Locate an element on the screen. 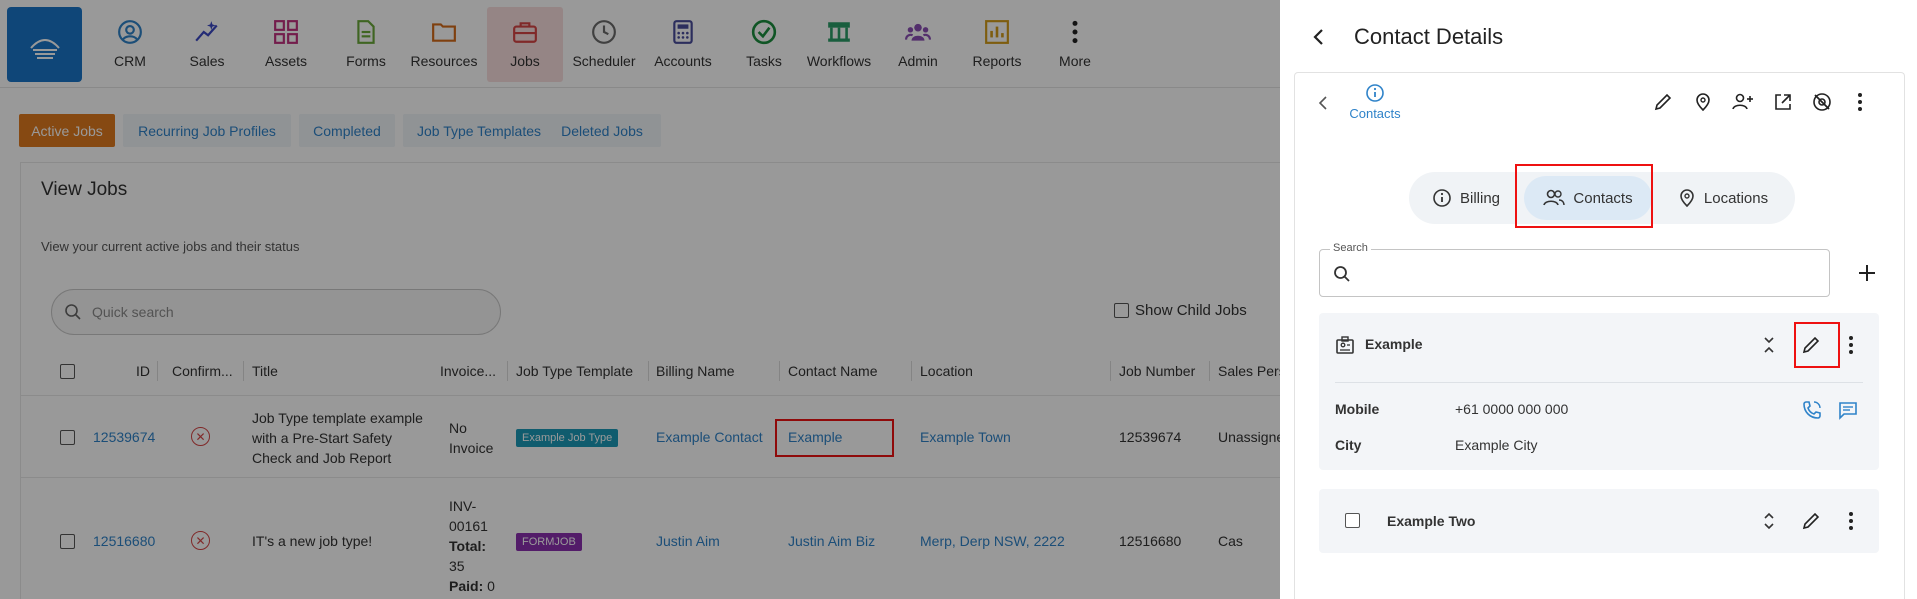  location-button is located at coordinates (1703, 102).